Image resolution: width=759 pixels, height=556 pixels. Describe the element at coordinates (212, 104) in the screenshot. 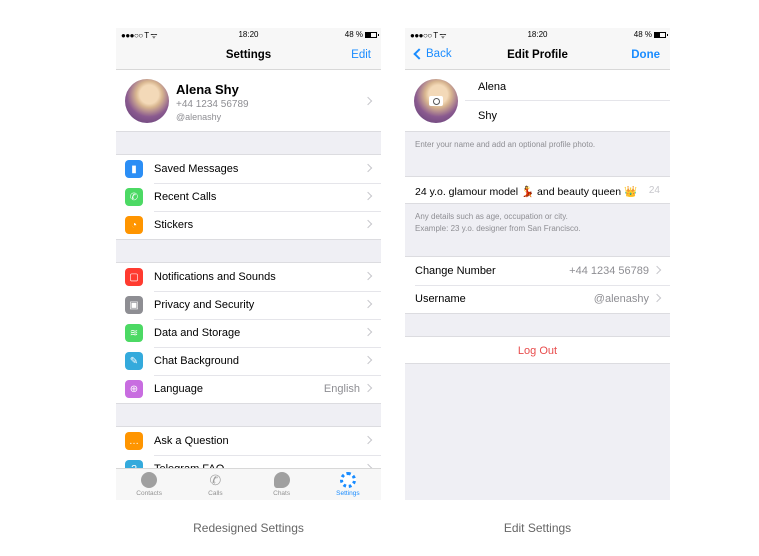

I see `profile-phone: +44 1234 56789` at that location.